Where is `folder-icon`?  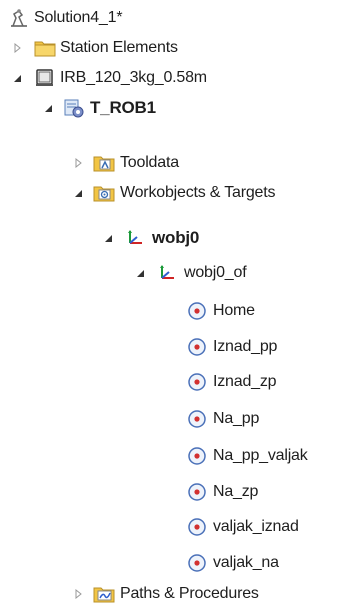
folder-icon is located at coordinates (45, 48).